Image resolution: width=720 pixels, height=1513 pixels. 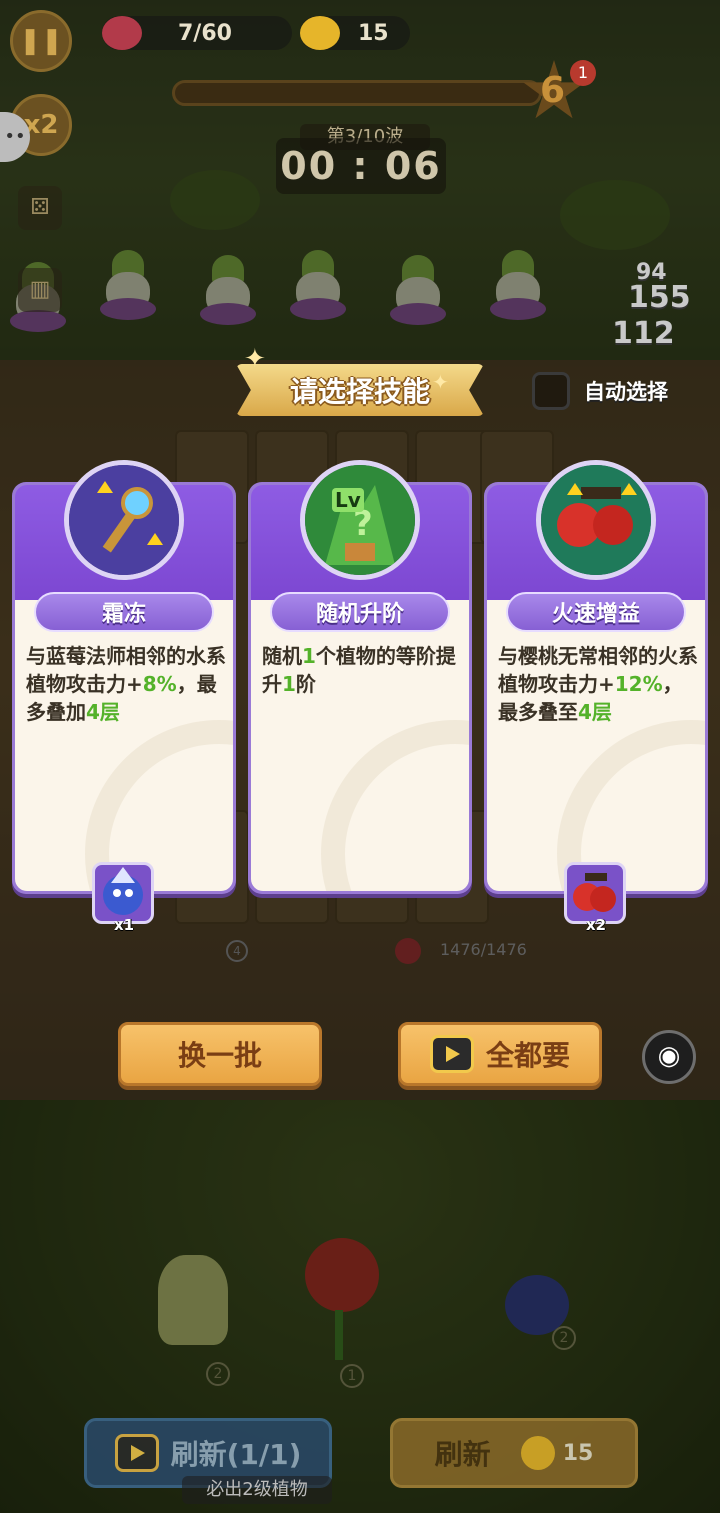 I want to click on badge-count: x1, so click(x=124, y=925).